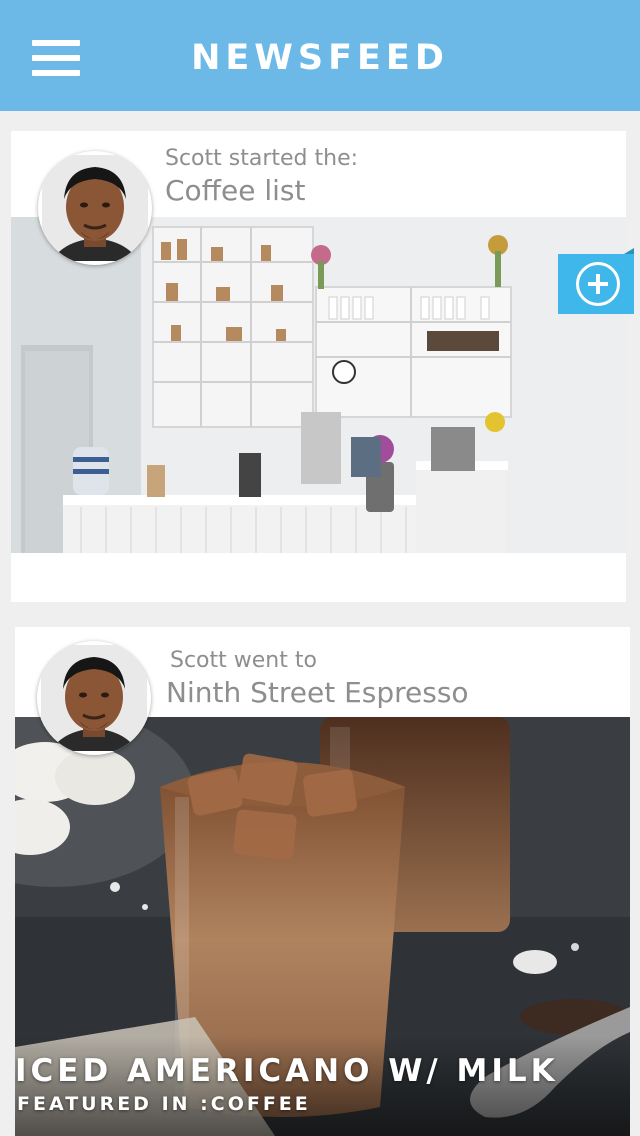  I want to click on activity-text: Scott started the:, so click(262, 158).